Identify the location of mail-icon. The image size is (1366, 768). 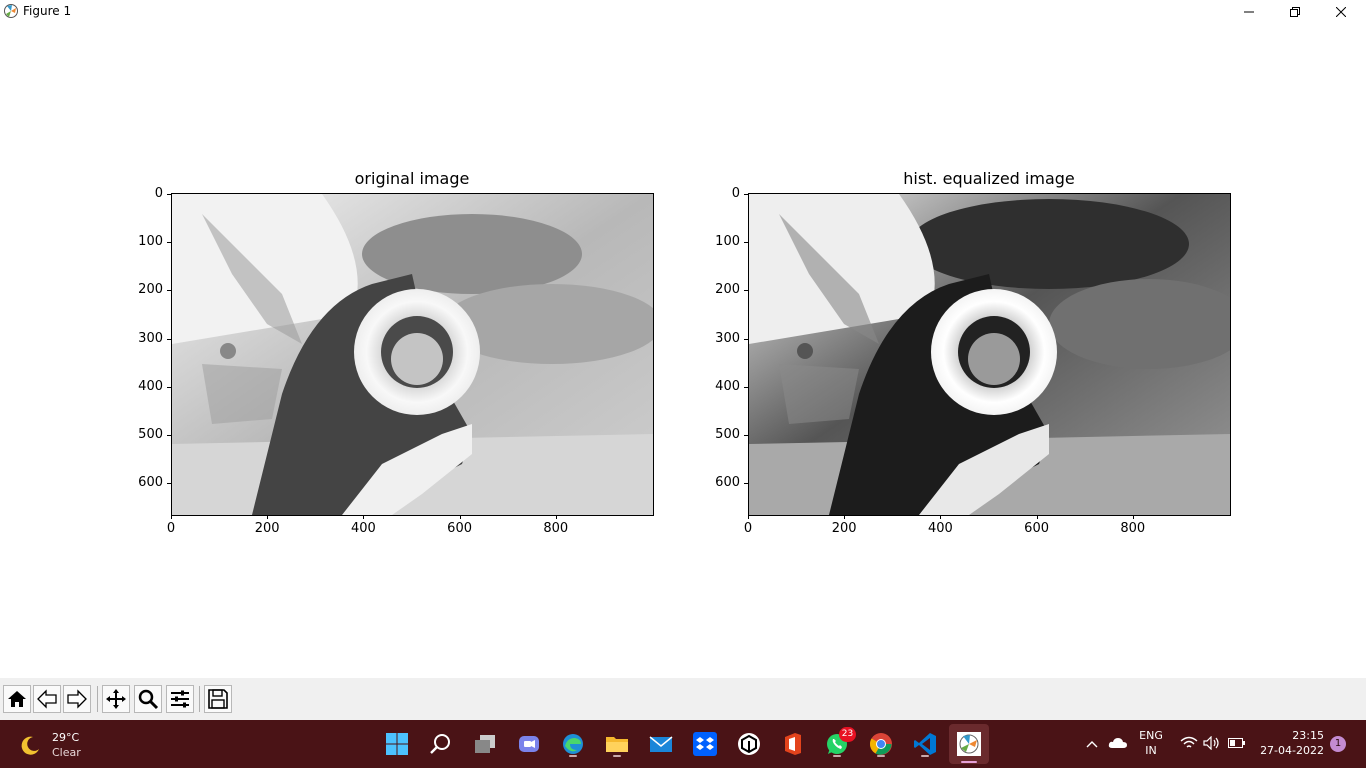
(661, 744).